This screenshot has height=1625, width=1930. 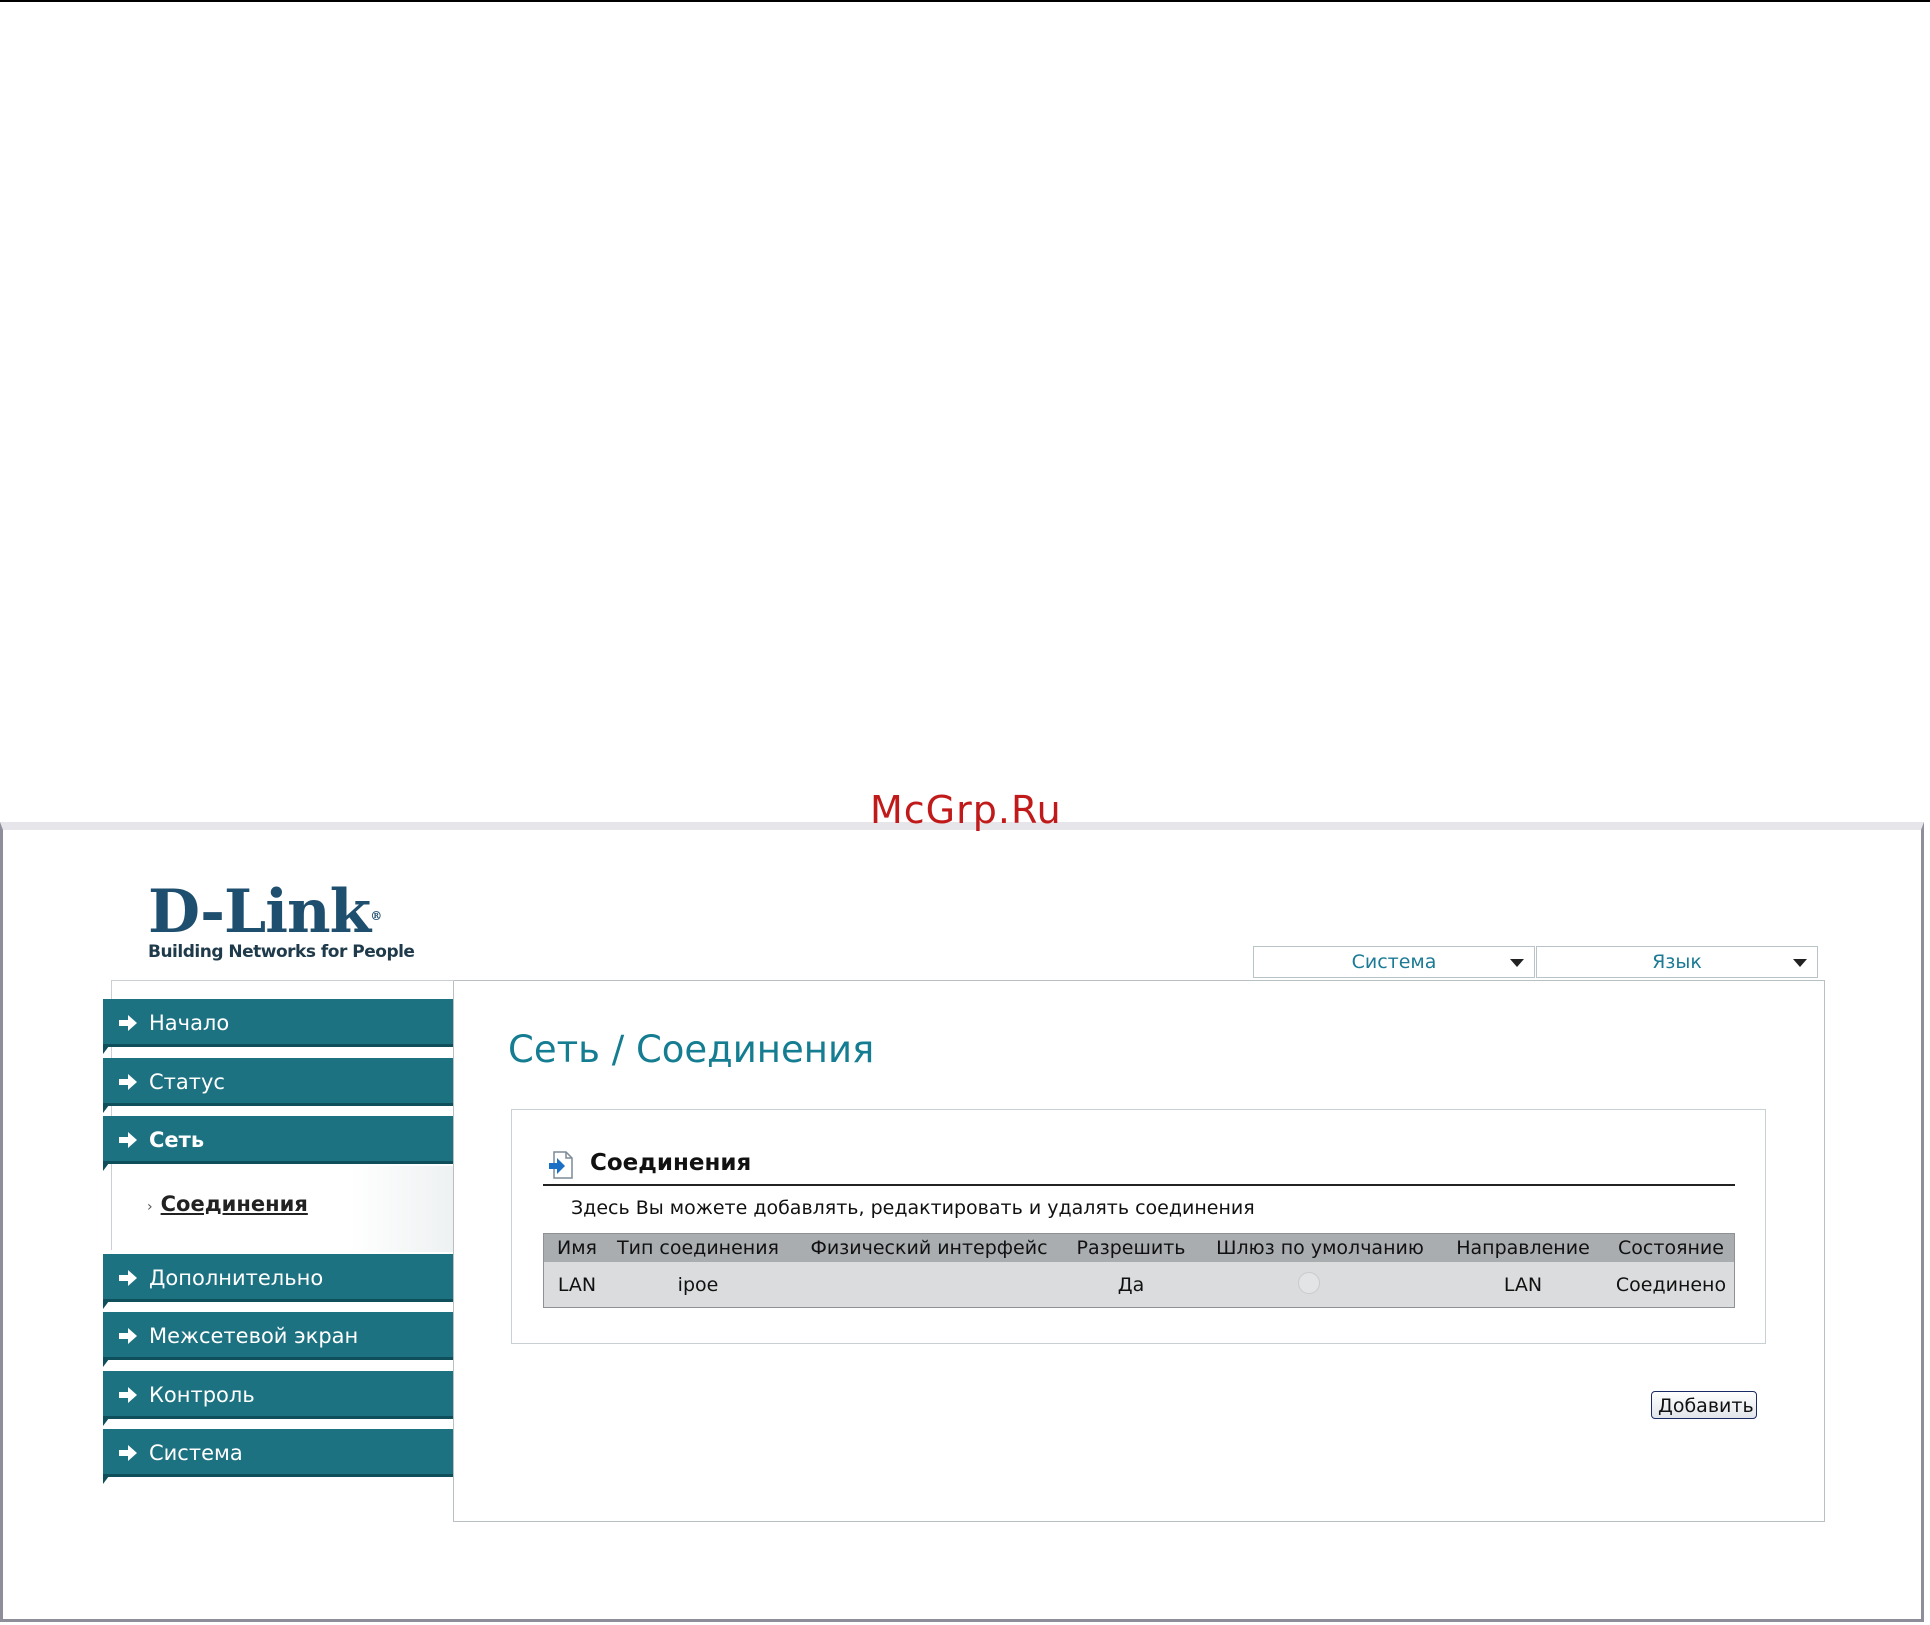 What do you see at coordinates (281, 952) in the screenshot?
I see `logo-tagline: Building Networks for People` at bounding box center [281, 952].